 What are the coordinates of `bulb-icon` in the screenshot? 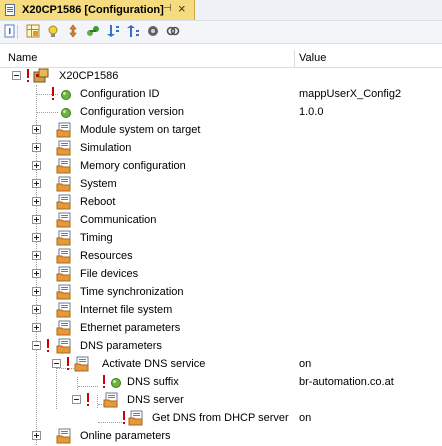 It's located at (53, 31).